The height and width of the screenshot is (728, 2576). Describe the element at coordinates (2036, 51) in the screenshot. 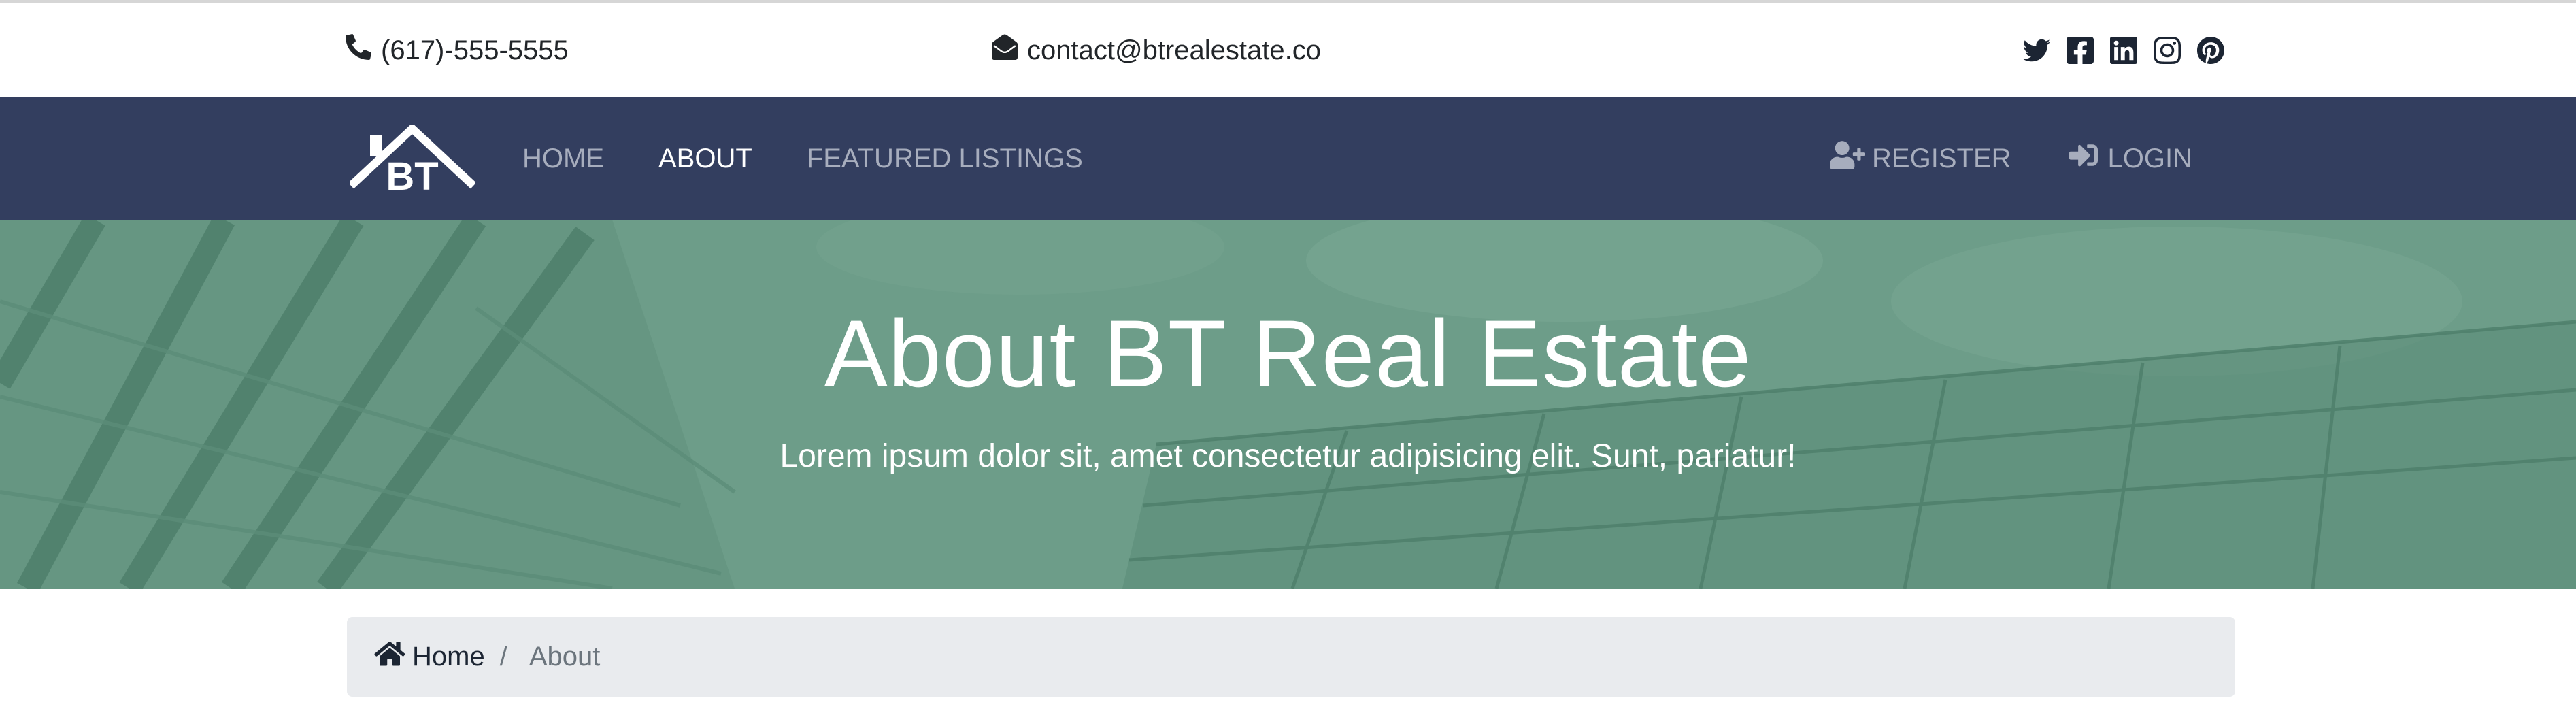

I see `twitter-icon` at that location.